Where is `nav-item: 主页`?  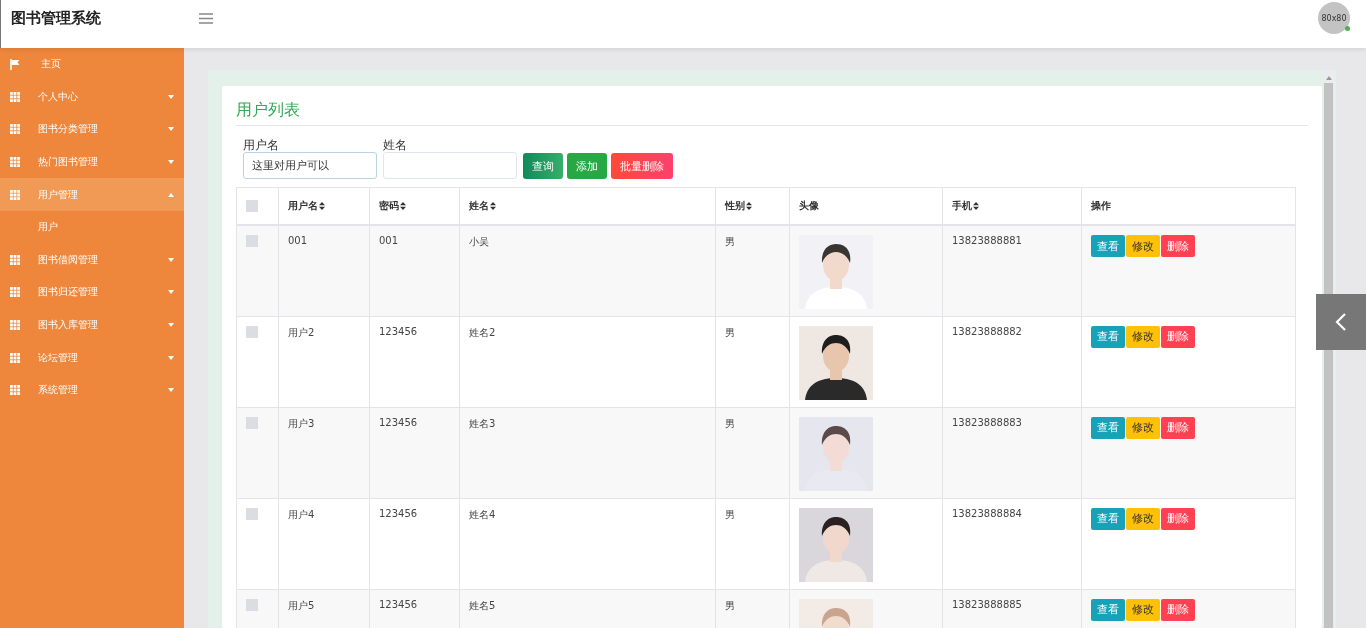 nav-item: 主页 is located at coordinates (92, 64).